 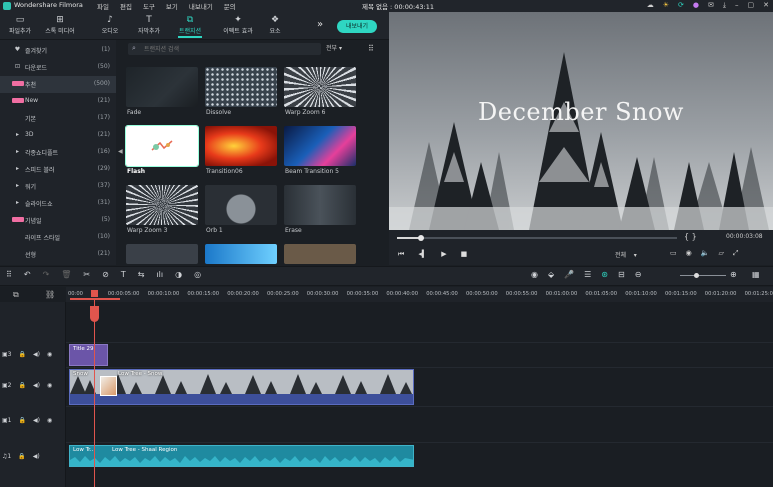 I want to click on collapse-panel-icon: ◀, so click(x=120, y=151).